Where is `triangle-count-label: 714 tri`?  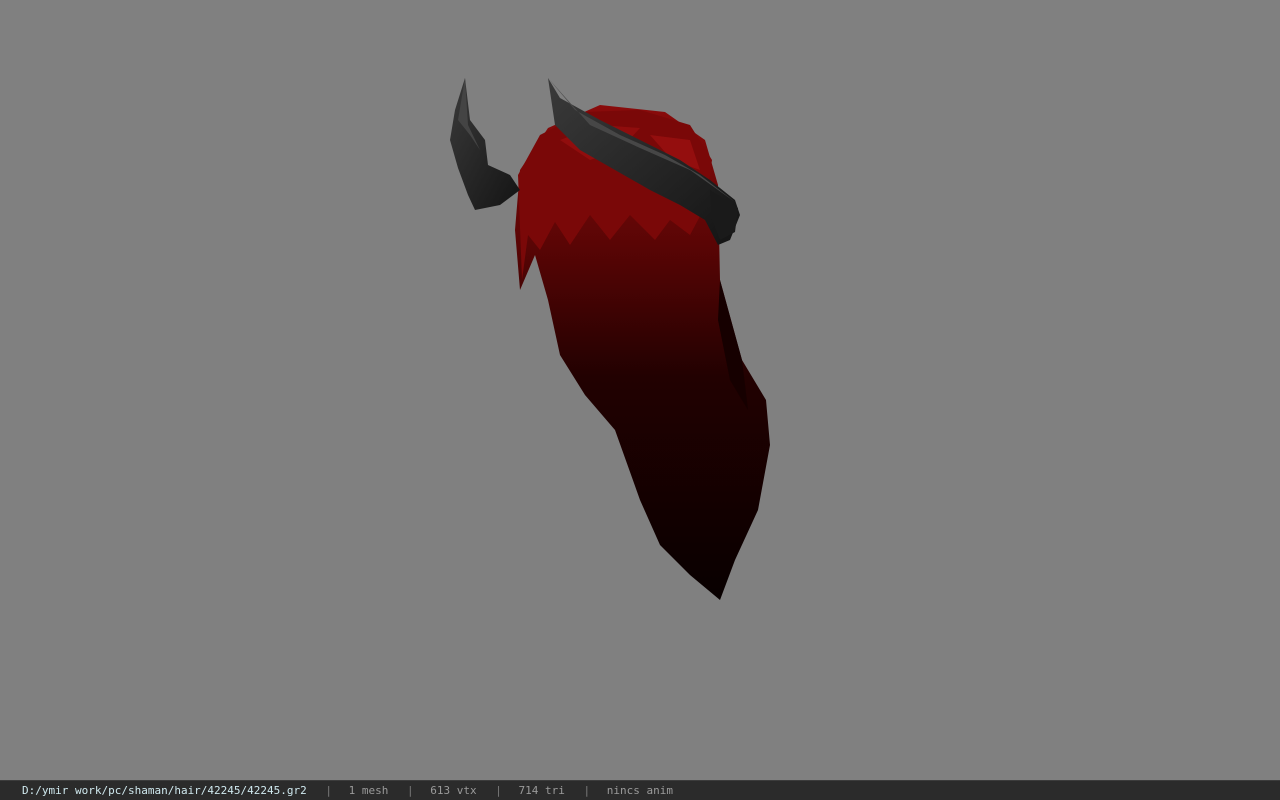
triangle-count-label: 714 tri is located at coordinates (541, 790).